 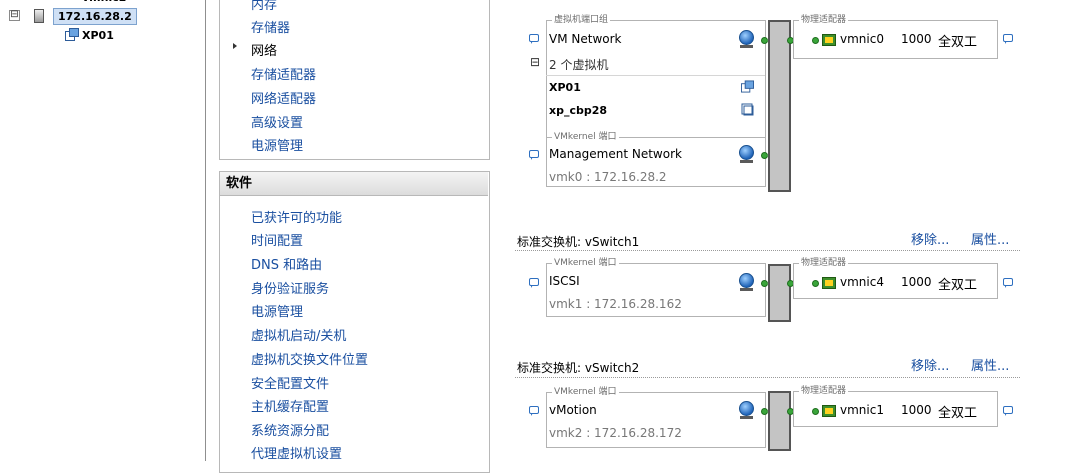 What do you see at coordinates (615, 304) in the screenshot?
I see `vmkernel-ip: vmk1 : 172.16.28.162` at bounding box center [615, 304].